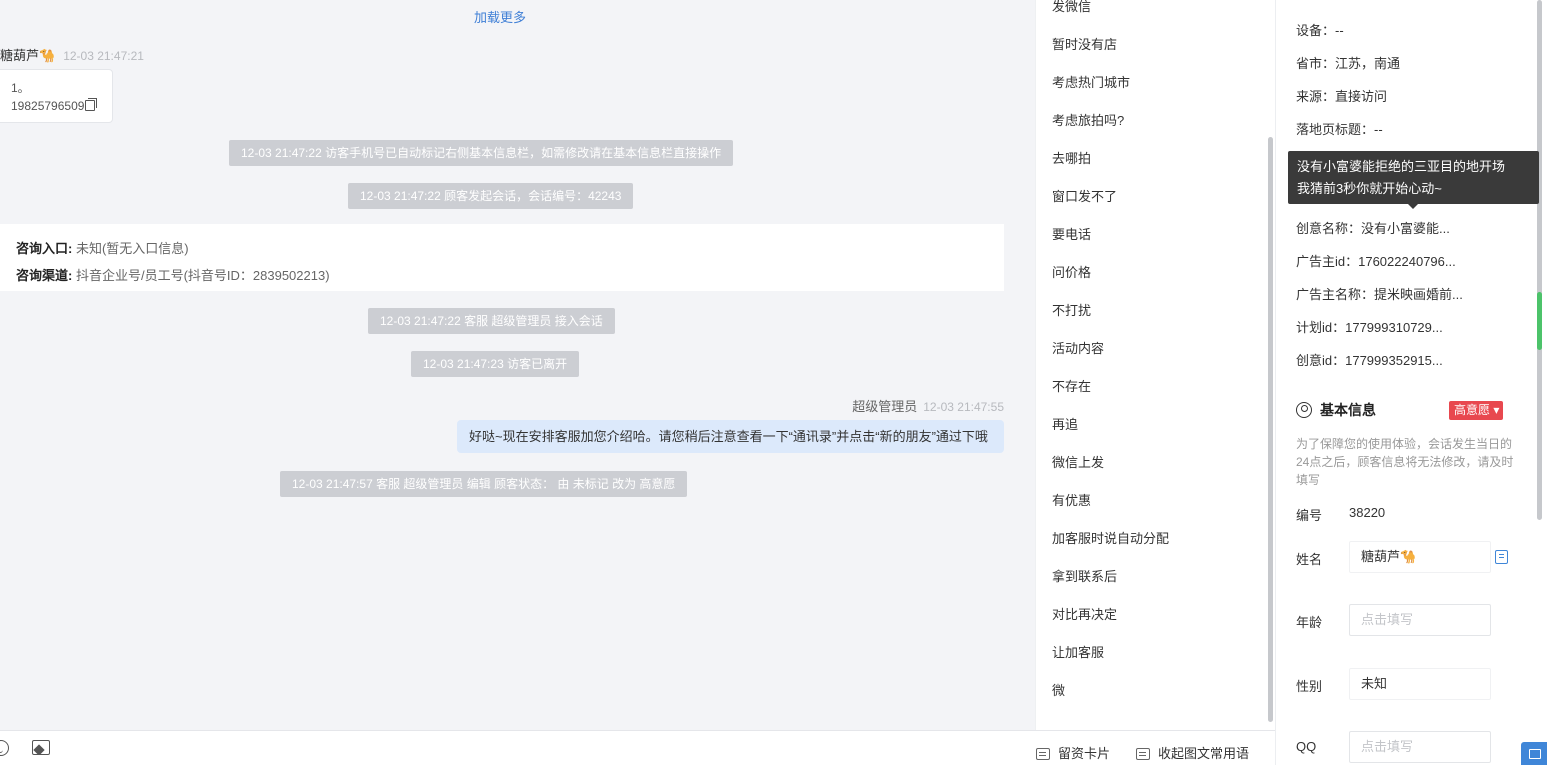  What do you see at coordinates (1110, 537) in the screenshot?
I see `quick-reply-item: 加客服时说自动分配` at bounding box center [1110, 537].